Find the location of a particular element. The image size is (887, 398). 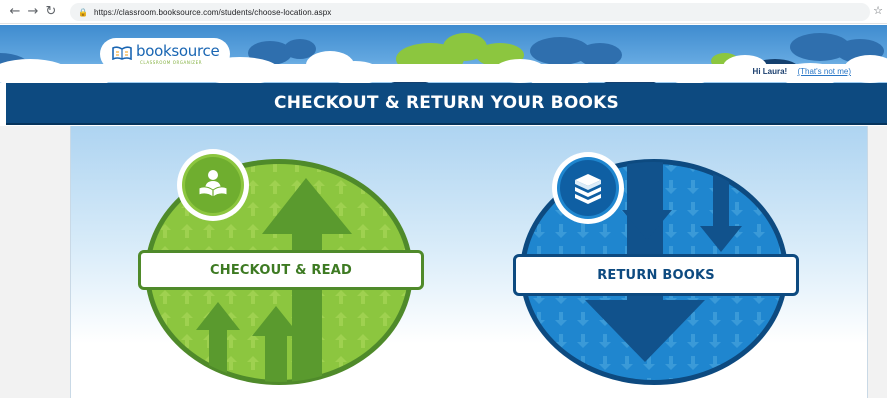

return-books-button: RETURN BOOKS is located at coordinates (656, 275).